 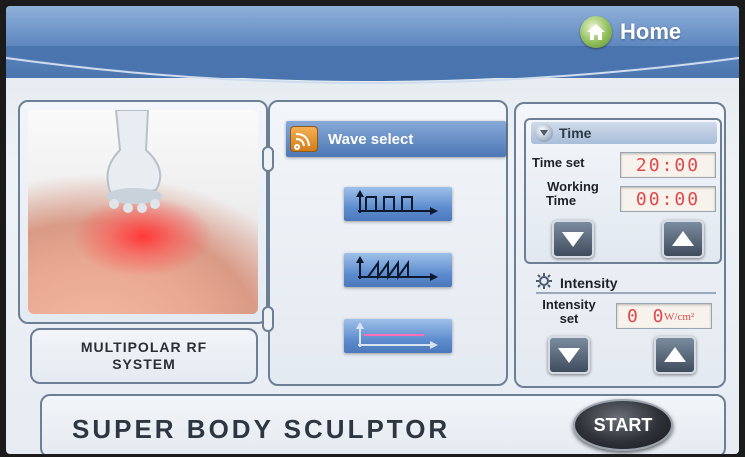 What do you see at coordinates (575, 133) in the screenshot?
I see `time-title: Time` at bounding box center [575, 133].